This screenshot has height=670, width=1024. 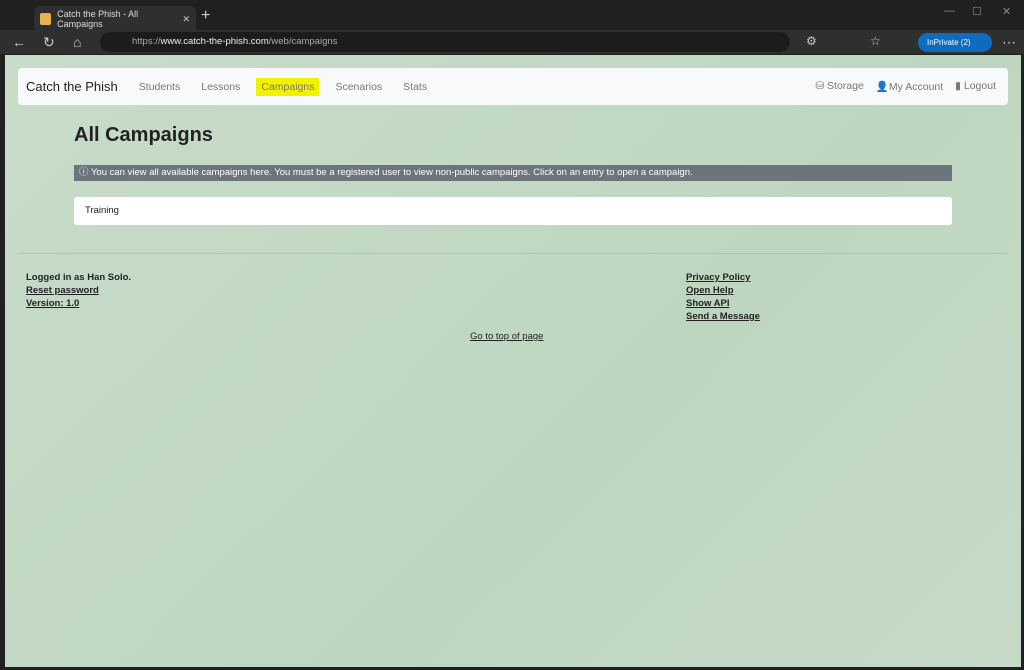 I want to click on nav-logout: ▮ Logout, so click(x=975, y=86).